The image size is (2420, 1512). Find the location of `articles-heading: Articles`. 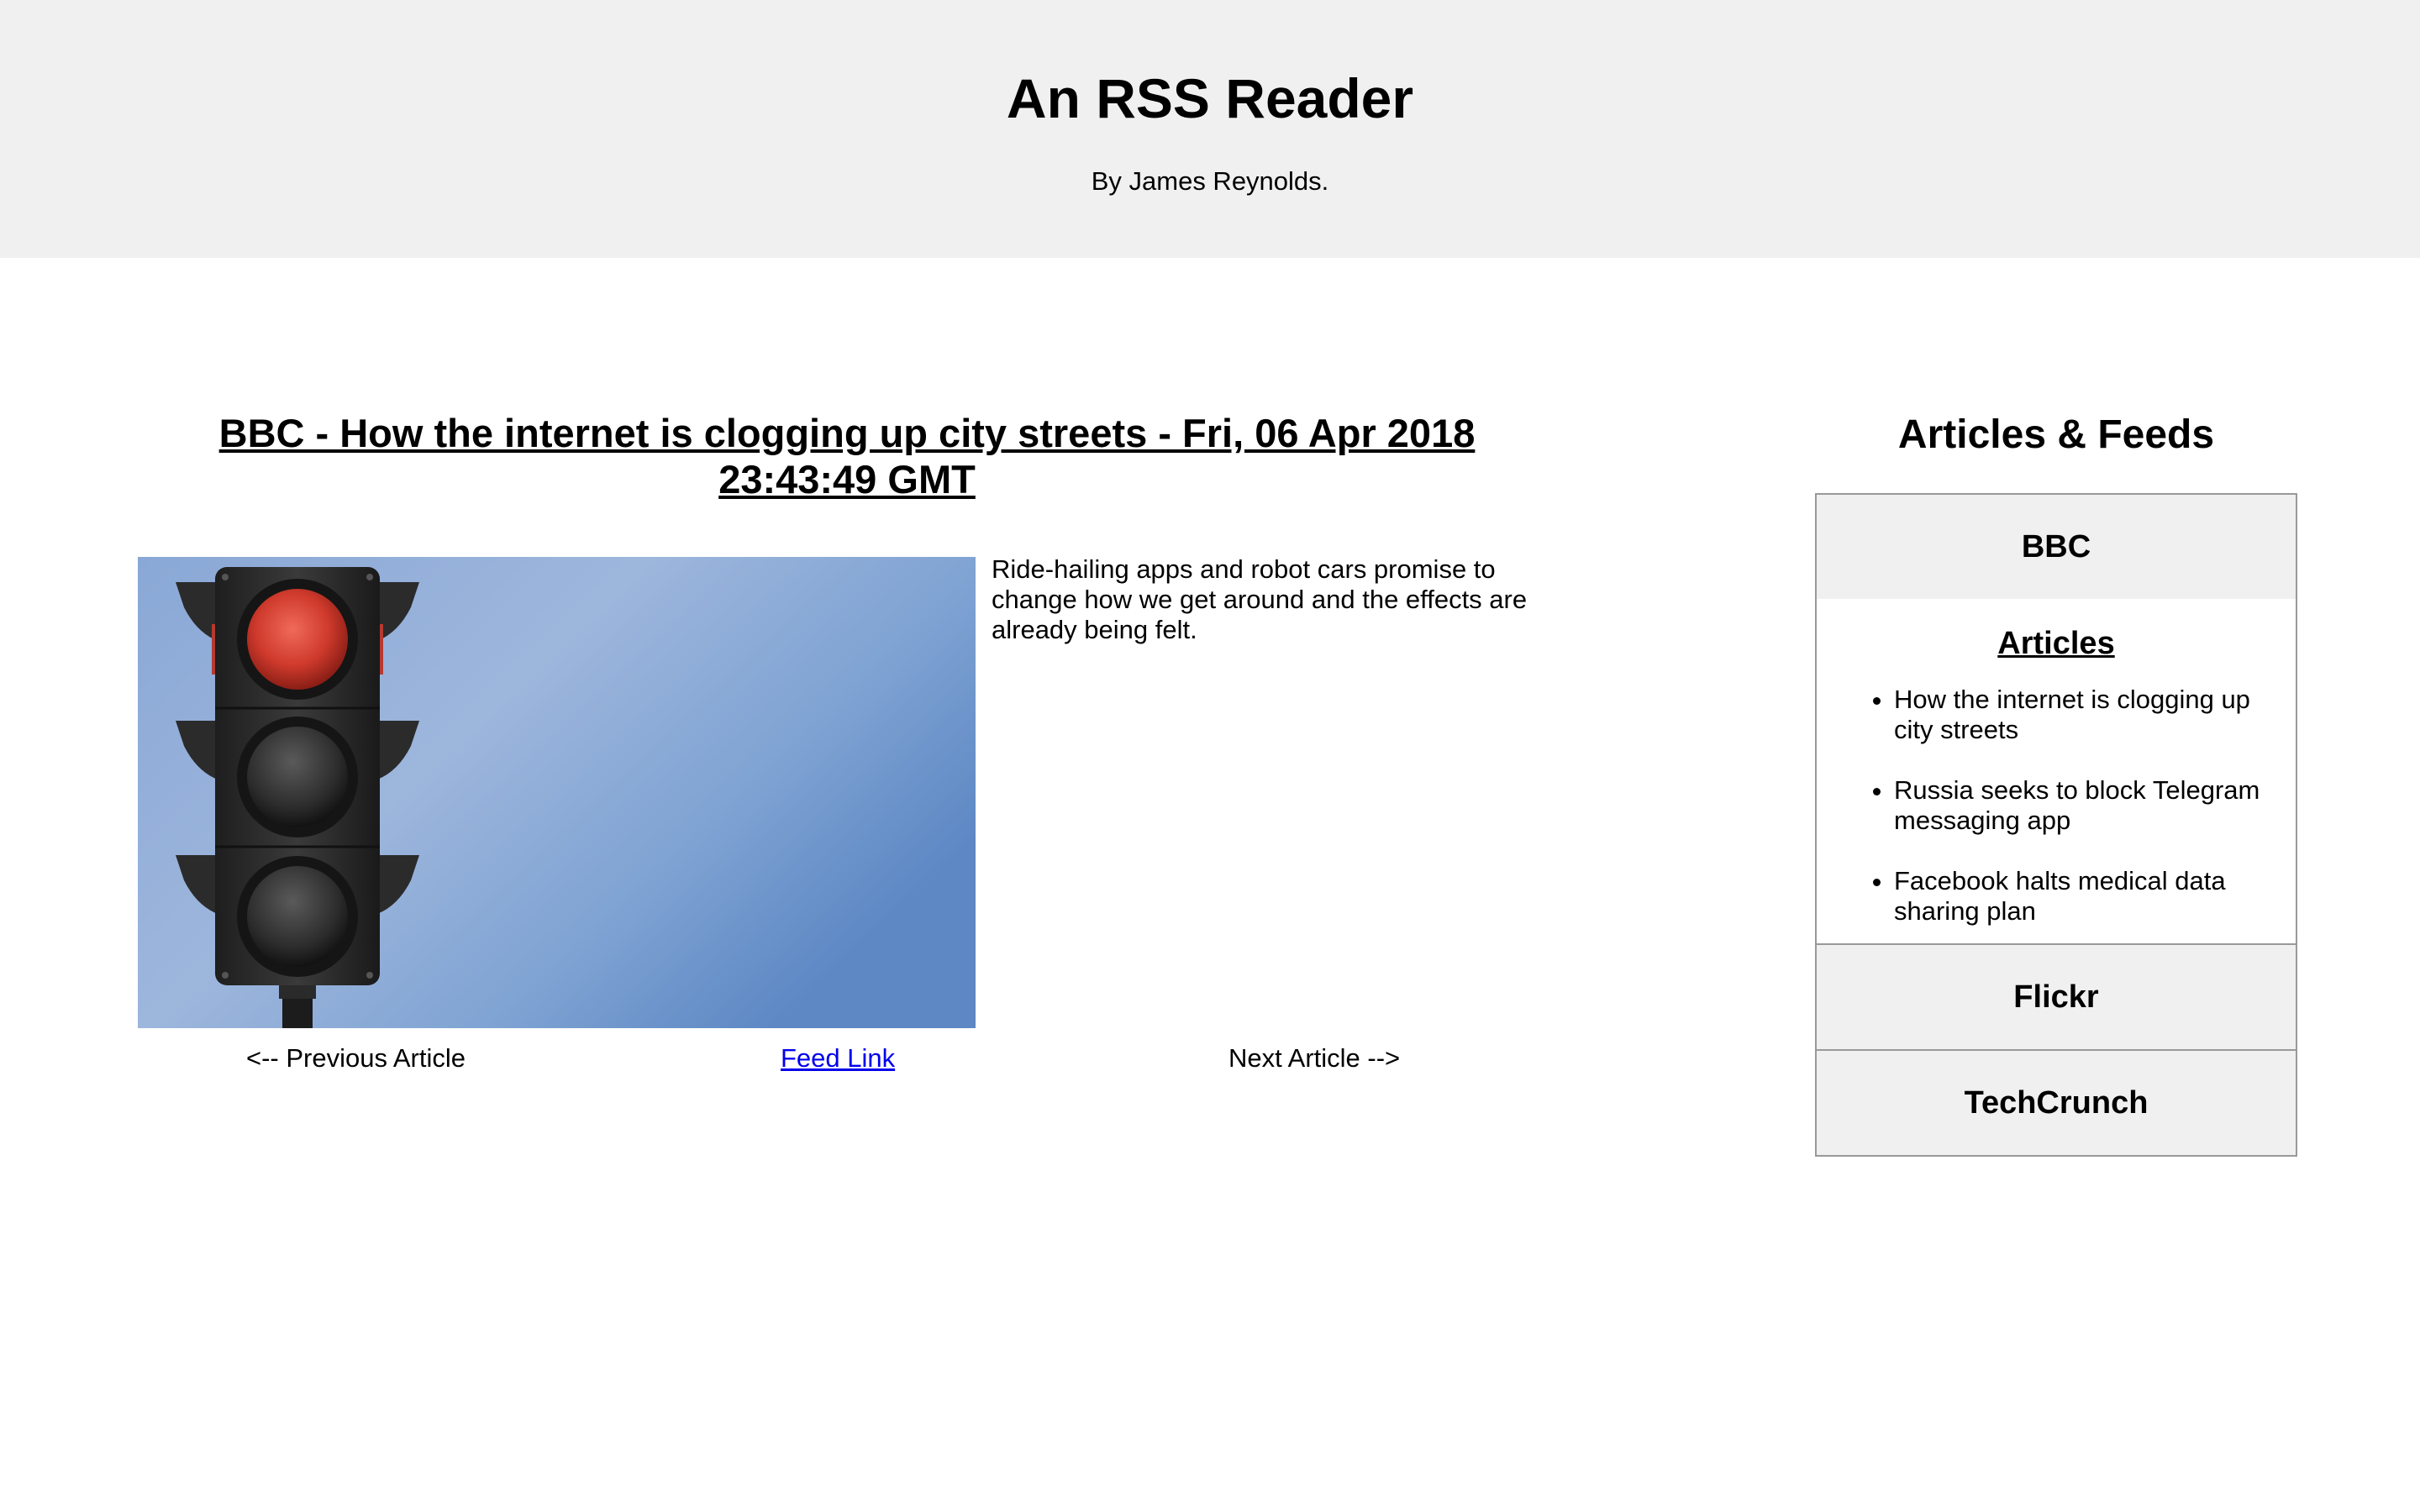

articles-heading: Articles is located at coordinates (2056, 643).